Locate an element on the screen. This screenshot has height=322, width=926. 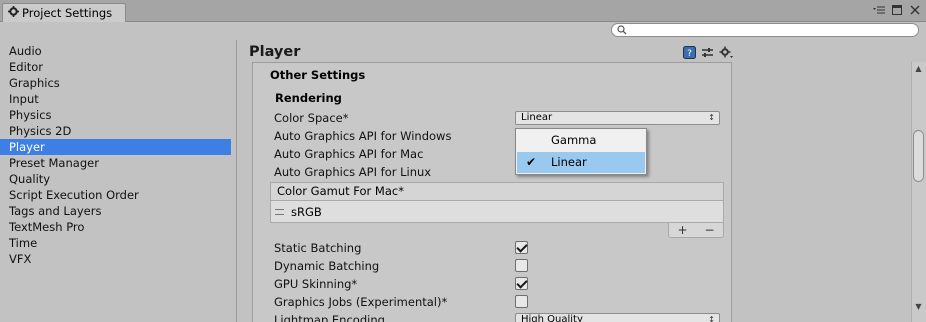
maximize-icon is located at coordinates (897, 11).